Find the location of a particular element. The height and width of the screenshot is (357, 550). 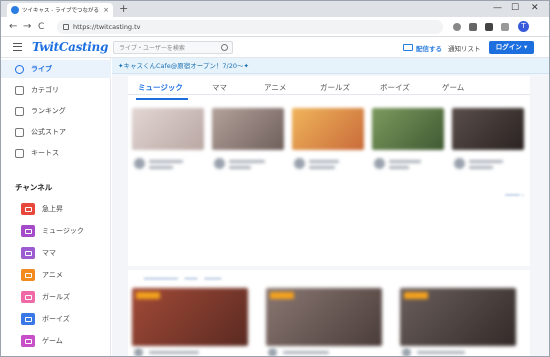

channel-label: ゲーム is located at coordinates (52, 341).